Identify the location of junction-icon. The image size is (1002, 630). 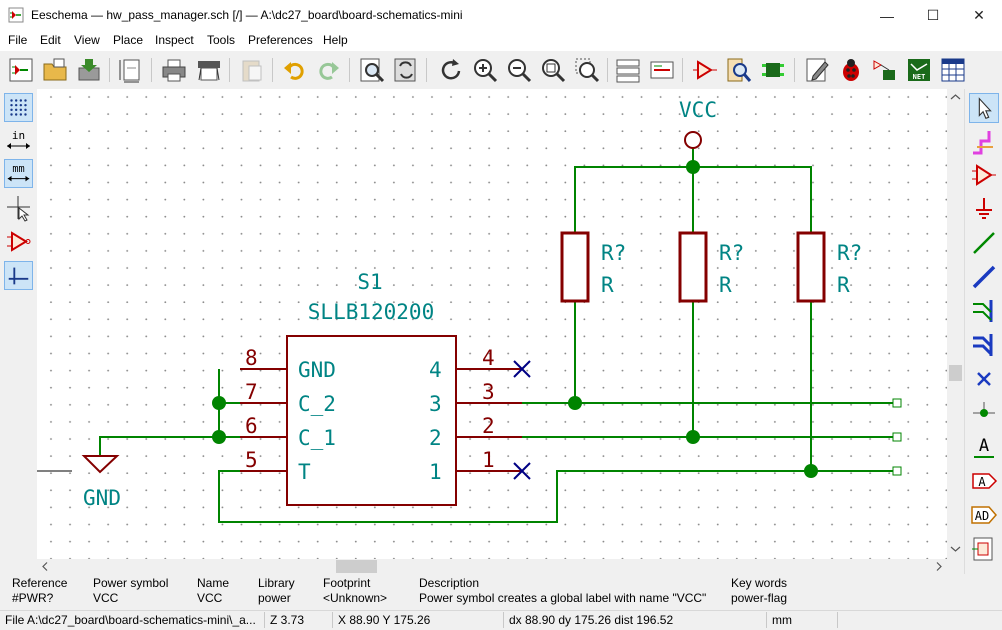
(984, 413).